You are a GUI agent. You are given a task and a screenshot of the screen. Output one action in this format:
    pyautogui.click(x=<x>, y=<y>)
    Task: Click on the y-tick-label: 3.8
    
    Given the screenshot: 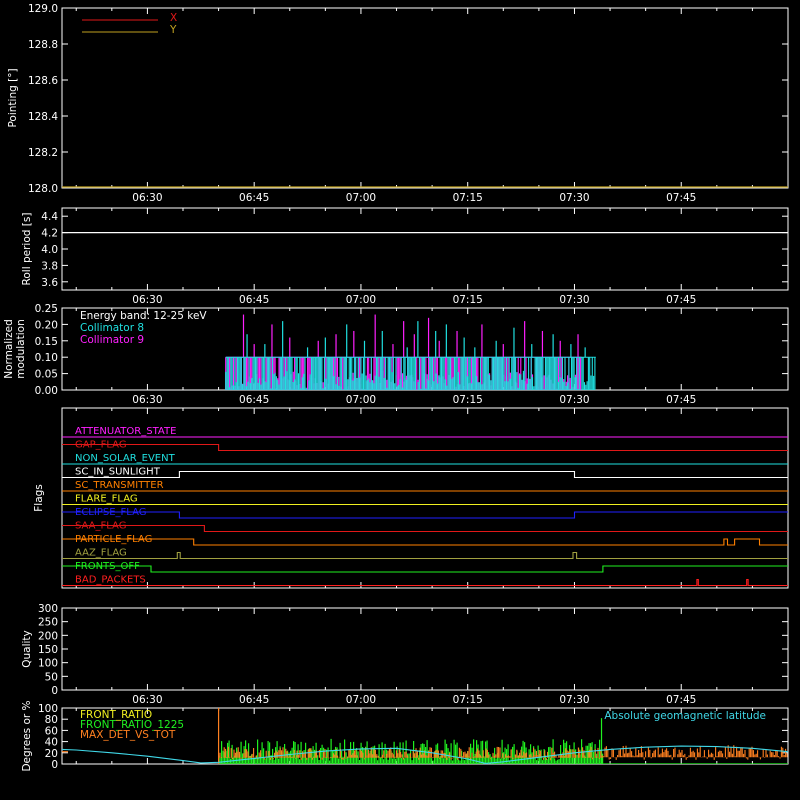 What is the action you would take?
    pyautogui.click(x=49, y=266)
    